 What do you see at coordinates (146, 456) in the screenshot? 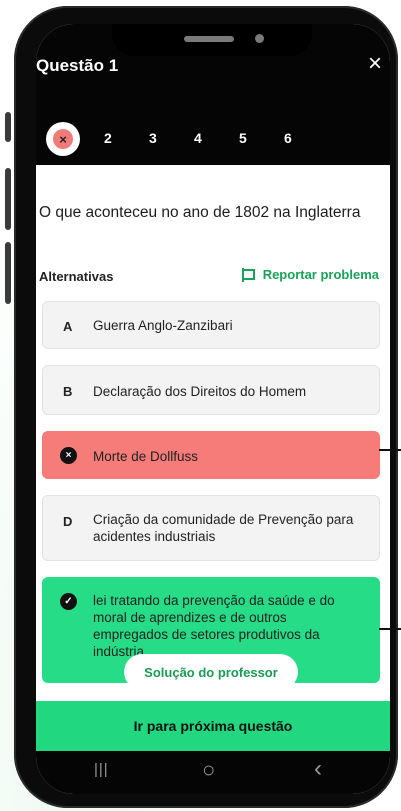
I see `alternative-text: Morte de Dollfuss` at bounding box center [146, 456].